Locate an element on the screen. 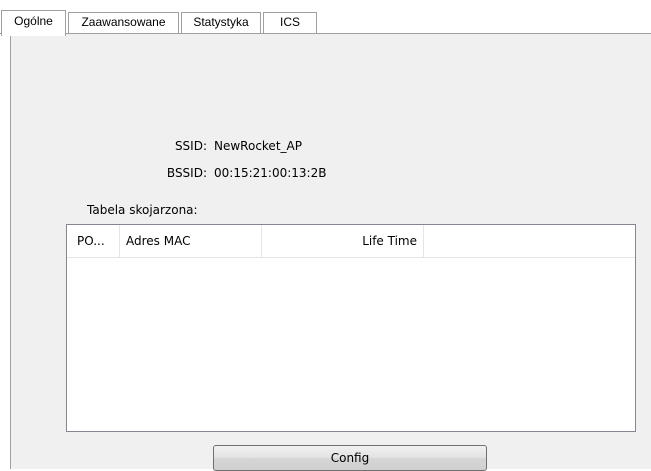 The height and width of the screenshot is (471, 651). table-header: PO... Adres MAC Life Time is located at coordinates (351, 241).